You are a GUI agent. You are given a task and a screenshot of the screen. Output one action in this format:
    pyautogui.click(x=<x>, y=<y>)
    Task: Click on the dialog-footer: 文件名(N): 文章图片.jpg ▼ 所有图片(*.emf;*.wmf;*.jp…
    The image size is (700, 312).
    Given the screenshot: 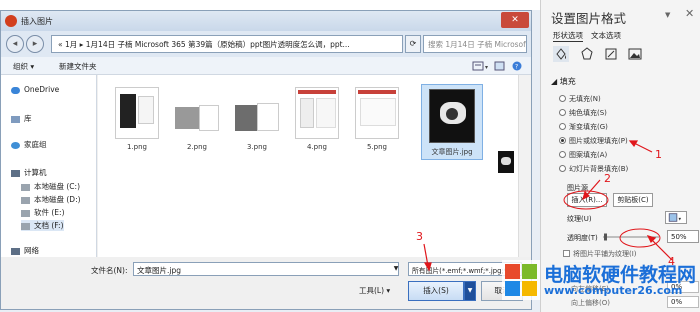 What is the action you would take?
    pyautogui.click(x=266, y=283)
    